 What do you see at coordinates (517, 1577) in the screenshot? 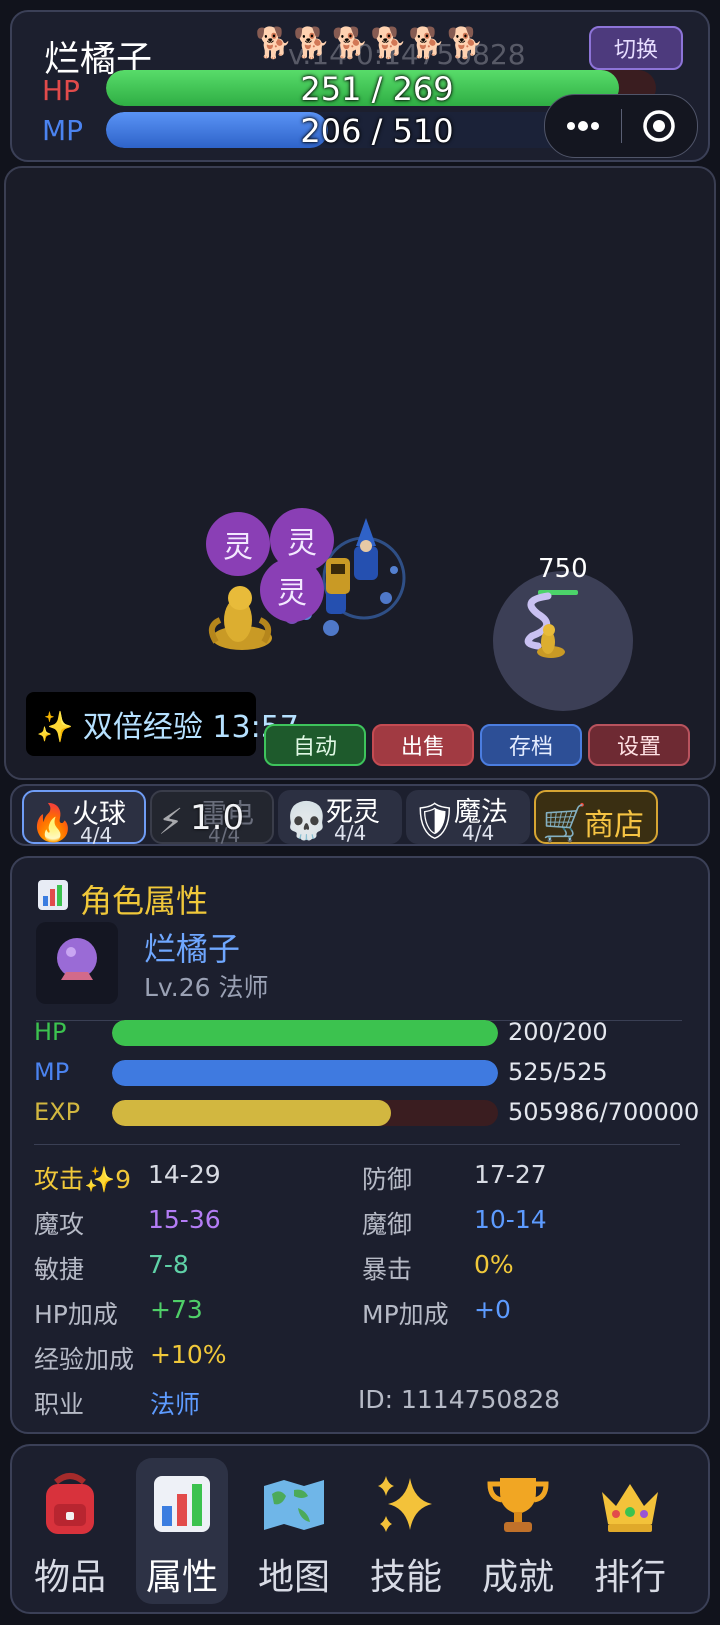
I see `nav-label: 成就` at bounding box center [517, 1577].